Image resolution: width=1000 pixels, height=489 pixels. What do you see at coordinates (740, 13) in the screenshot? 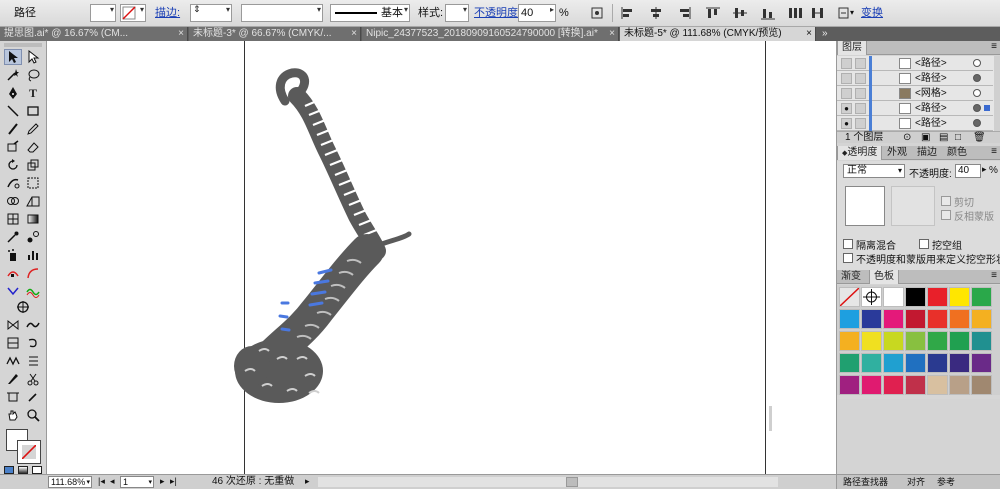
I see `align-middle-icon` at bounding box center [740, 13].